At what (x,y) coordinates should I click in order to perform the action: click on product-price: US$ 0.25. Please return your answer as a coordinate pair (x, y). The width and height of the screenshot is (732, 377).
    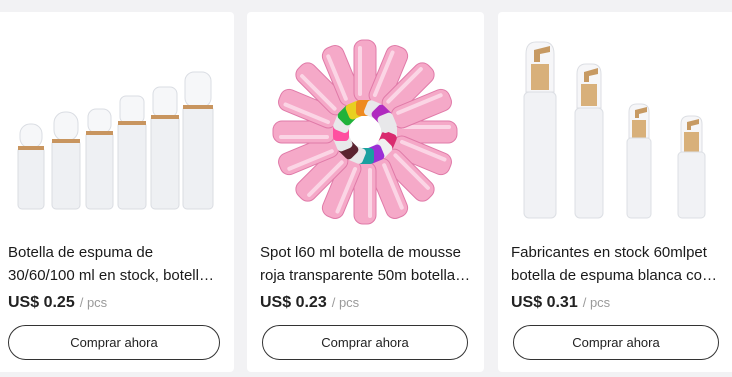
    Looking at the image, I should click on (41, 302).